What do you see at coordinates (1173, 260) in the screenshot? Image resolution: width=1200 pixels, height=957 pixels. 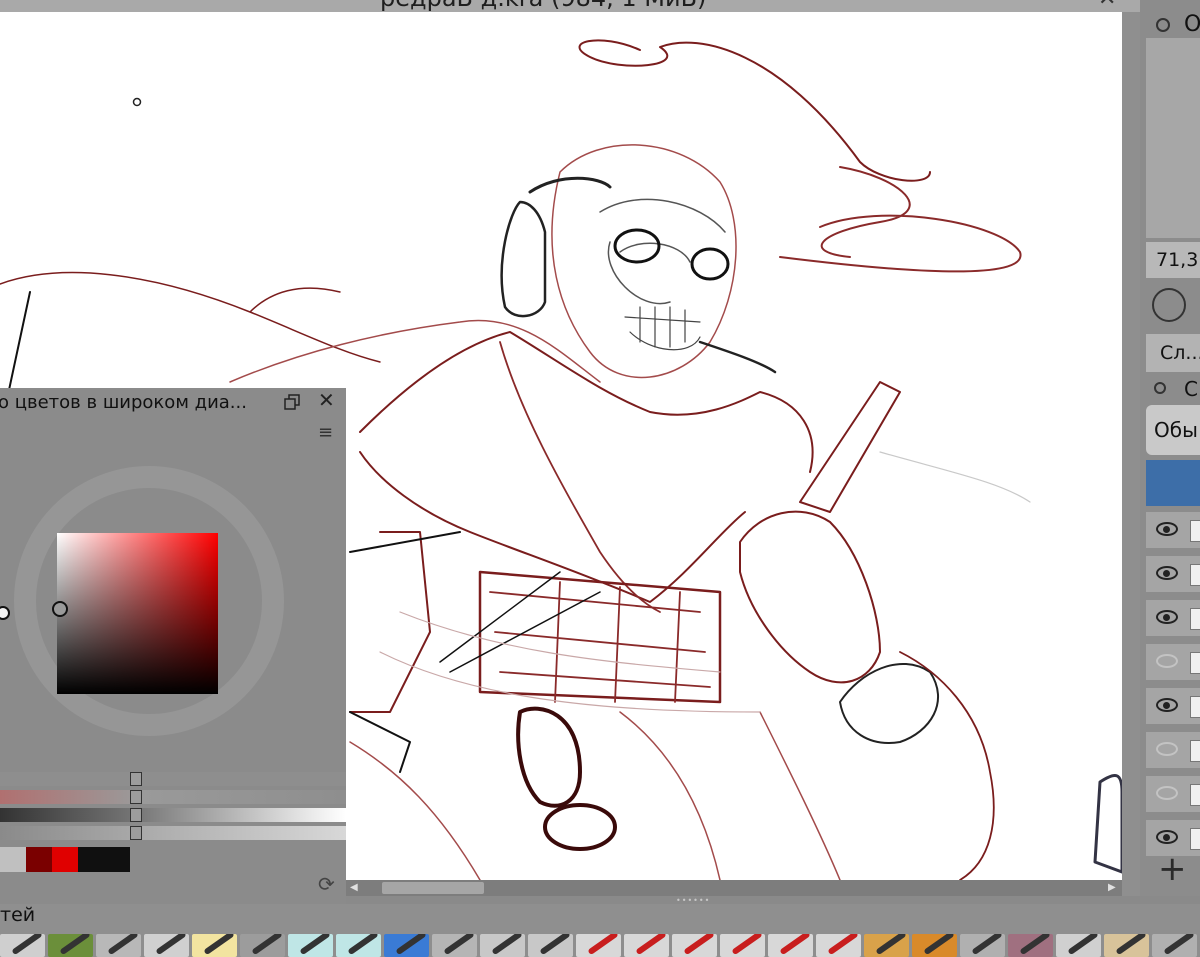 I see `zoom-field: 71,3` at bounding box center [1173, 260].